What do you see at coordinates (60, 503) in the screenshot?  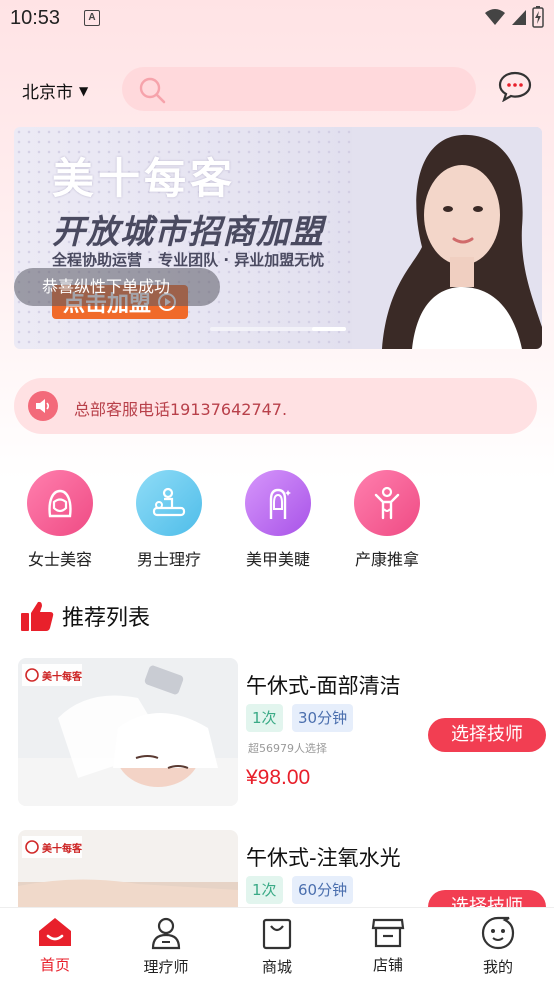 I see `woman-face-icon` at bounding box center [60, 503].